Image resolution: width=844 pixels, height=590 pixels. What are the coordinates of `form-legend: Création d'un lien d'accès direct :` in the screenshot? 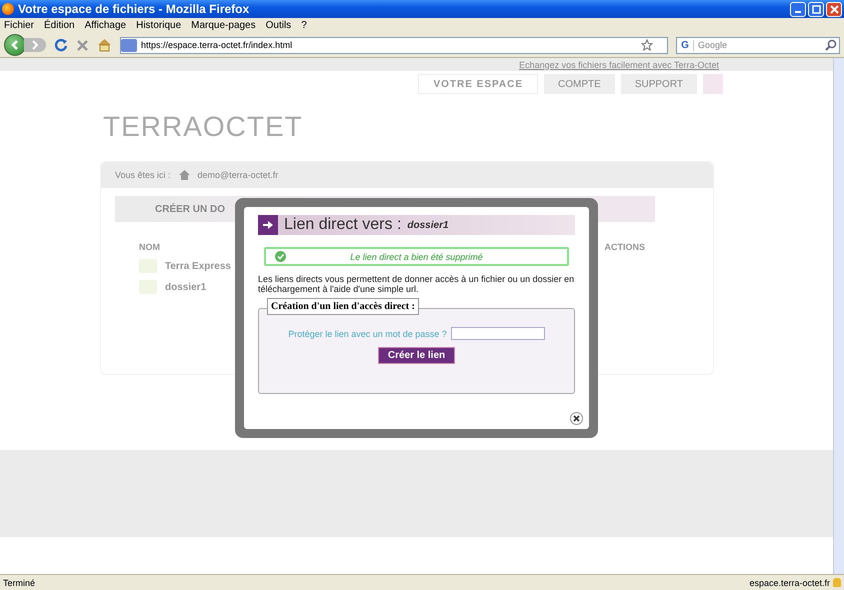 It's located at (343, 306).